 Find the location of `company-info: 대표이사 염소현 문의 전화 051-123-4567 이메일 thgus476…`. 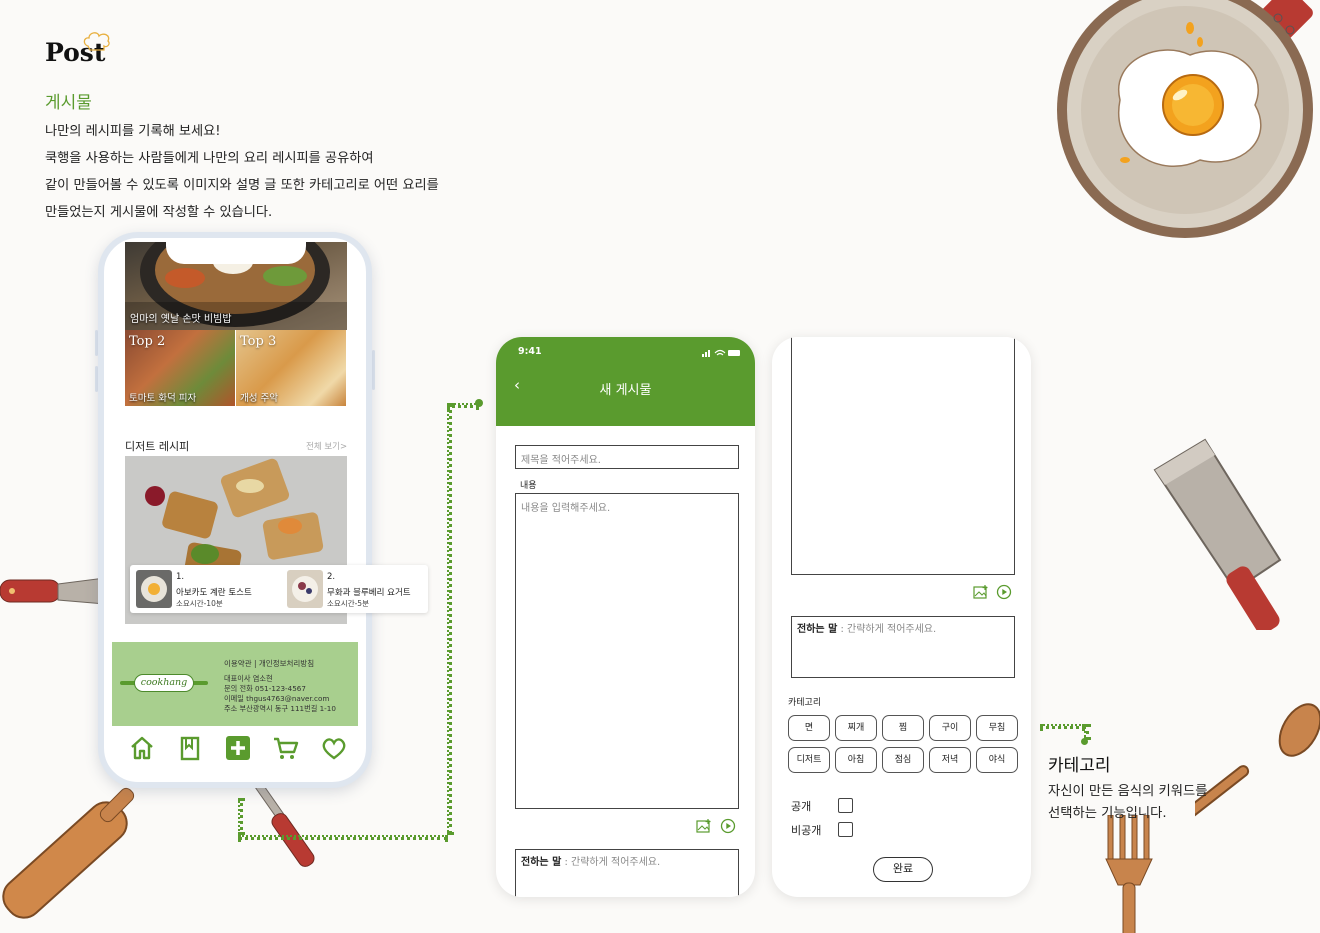

company-info: 대표이사 염소현 문의 전화 051-123-4567 이메일 thgus476… is located at coordinates (280, 693).